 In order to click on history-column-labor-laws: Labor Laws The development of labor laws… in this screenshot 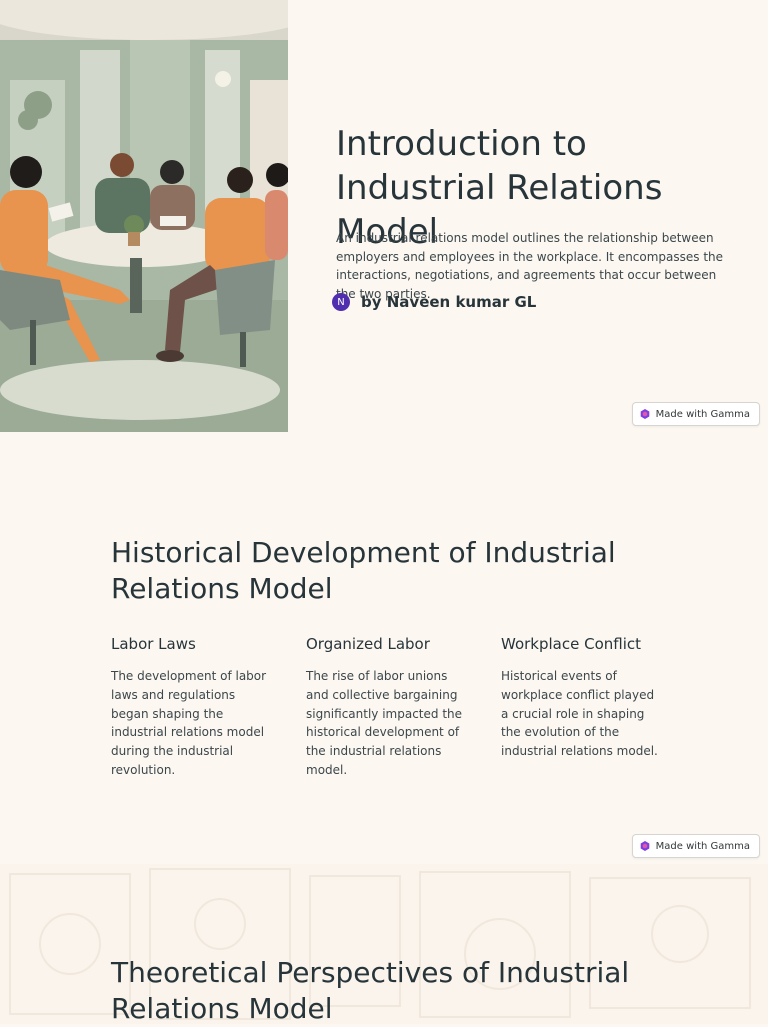, I will do `click(193, 707)`.